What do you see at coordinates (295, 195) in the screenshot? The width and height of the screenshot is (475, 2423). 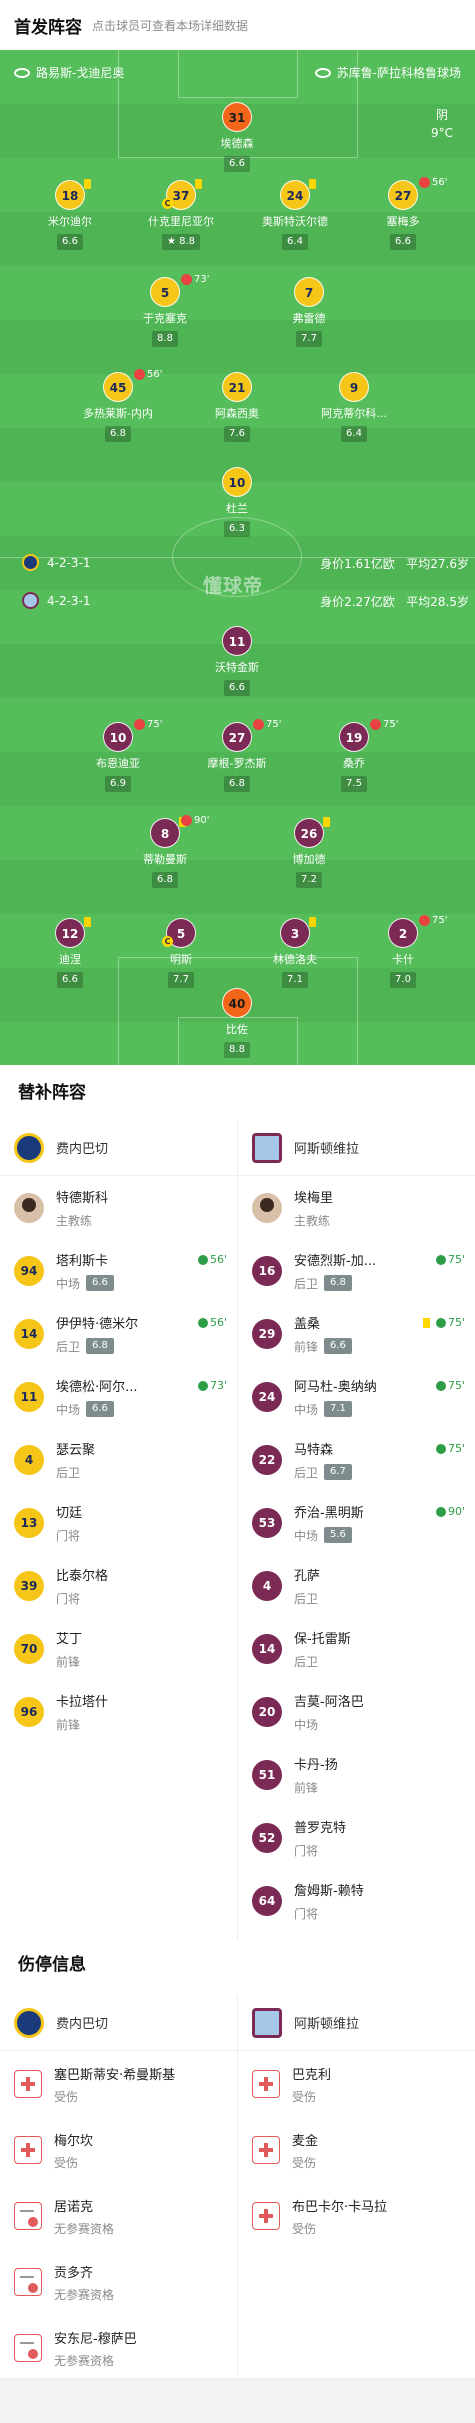 I see `shirt-icon: 24` at bounding box center [295, 195].